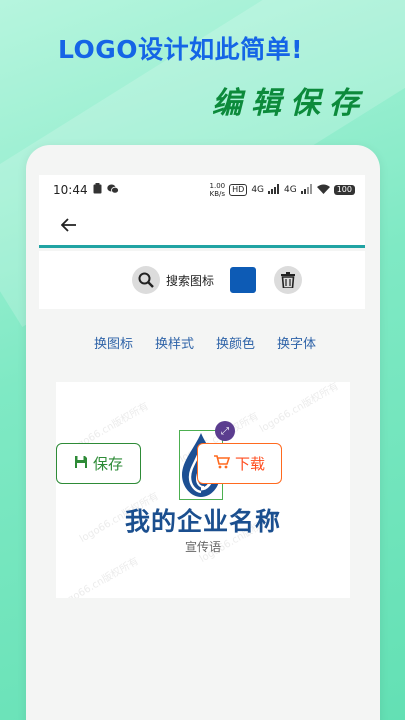 The image size is (405, 720). I want to click on battery-icon: 100, so click(344, 190).